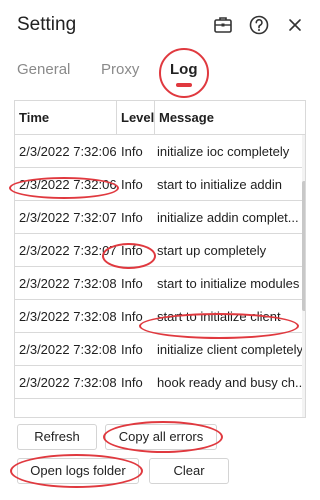  What do you see at coordinates (223, 151) in the screenshot?
I see `cell-message: initialize ioc completely` at bounding box center [223, 151].